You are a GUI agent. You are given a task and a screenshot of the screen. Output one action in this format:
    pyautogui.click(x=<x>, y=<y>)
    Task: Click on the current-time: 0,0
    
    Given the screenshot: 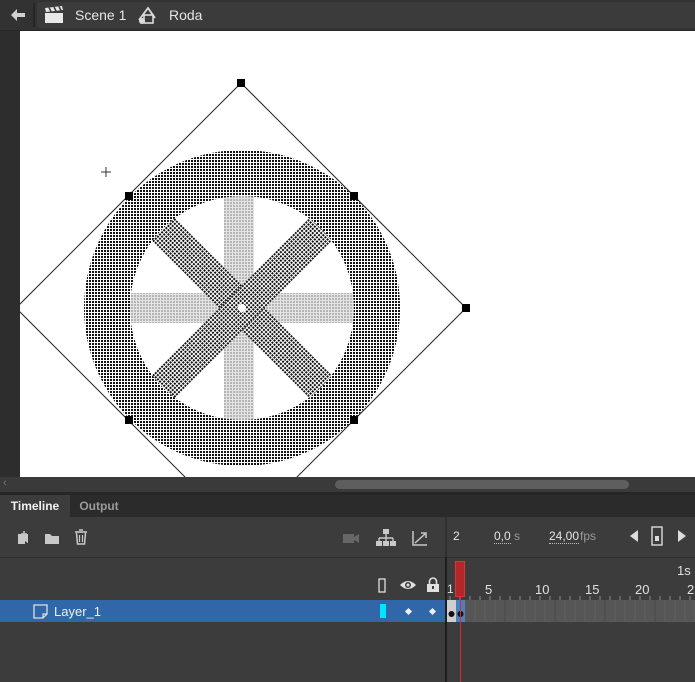 What is the action you would take?
    pyautogui.click(x=502, y=536)
    